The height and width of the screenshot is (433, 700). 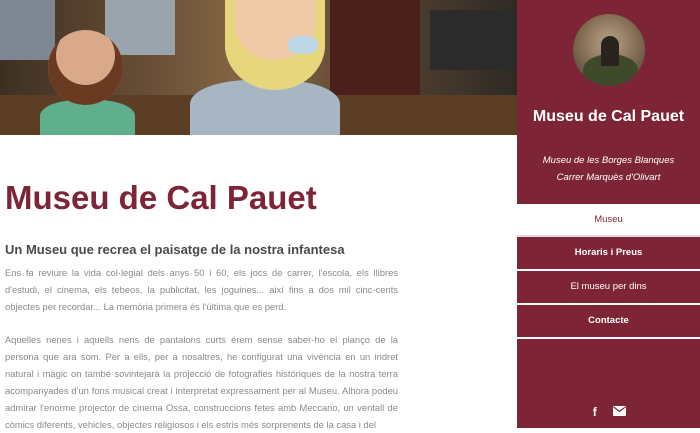 What do you see at coordinates (161, 197) in the screenshot?
I see `page-title: Museu de Cal Pauet` at bounding box center [161, 197].